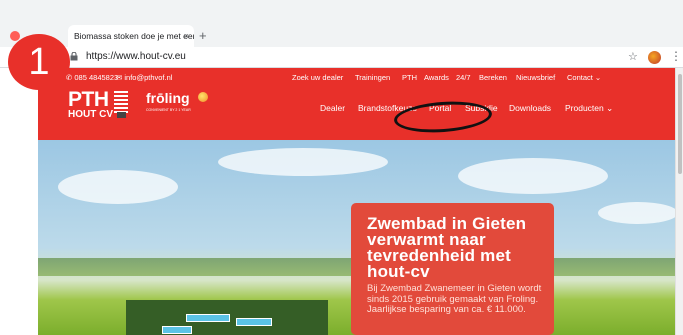 Image resolution: width=683 pixels, height=335 pixels. I want to click on nav-downloads: Downloads, so click(530, 108).